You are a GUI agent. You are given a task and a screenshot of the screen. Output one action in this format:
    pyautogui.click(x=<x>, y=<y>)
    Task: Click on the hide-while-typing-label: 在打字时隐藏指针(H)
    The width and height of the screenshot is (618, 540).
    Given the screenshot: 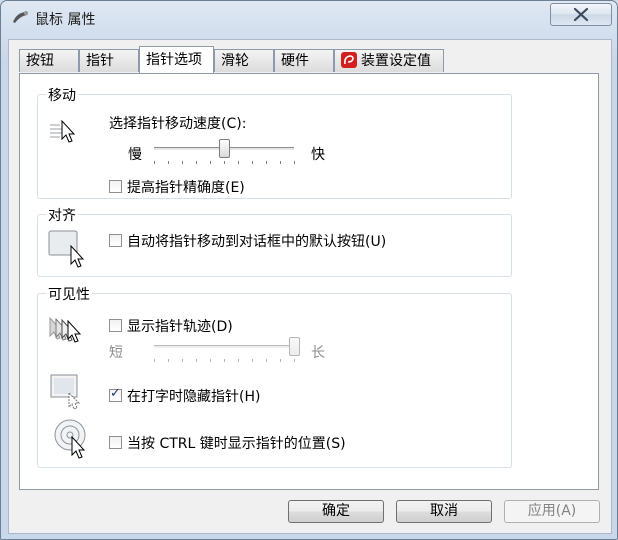 What is the action you would take?
    pyautogui.click(x=193, y=396)
    